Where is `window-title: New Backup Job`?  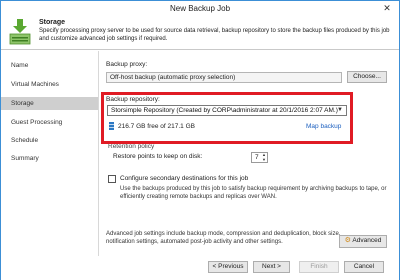
window-title: New Backup Job is located at coordinates (200, 8).